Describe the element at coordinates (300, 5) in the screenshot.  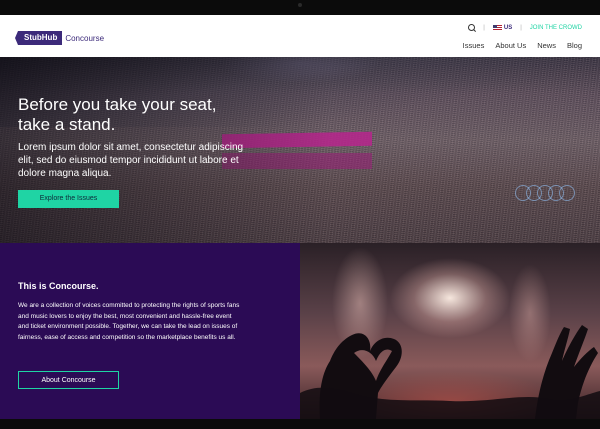
I see `camera-dot` at that location.